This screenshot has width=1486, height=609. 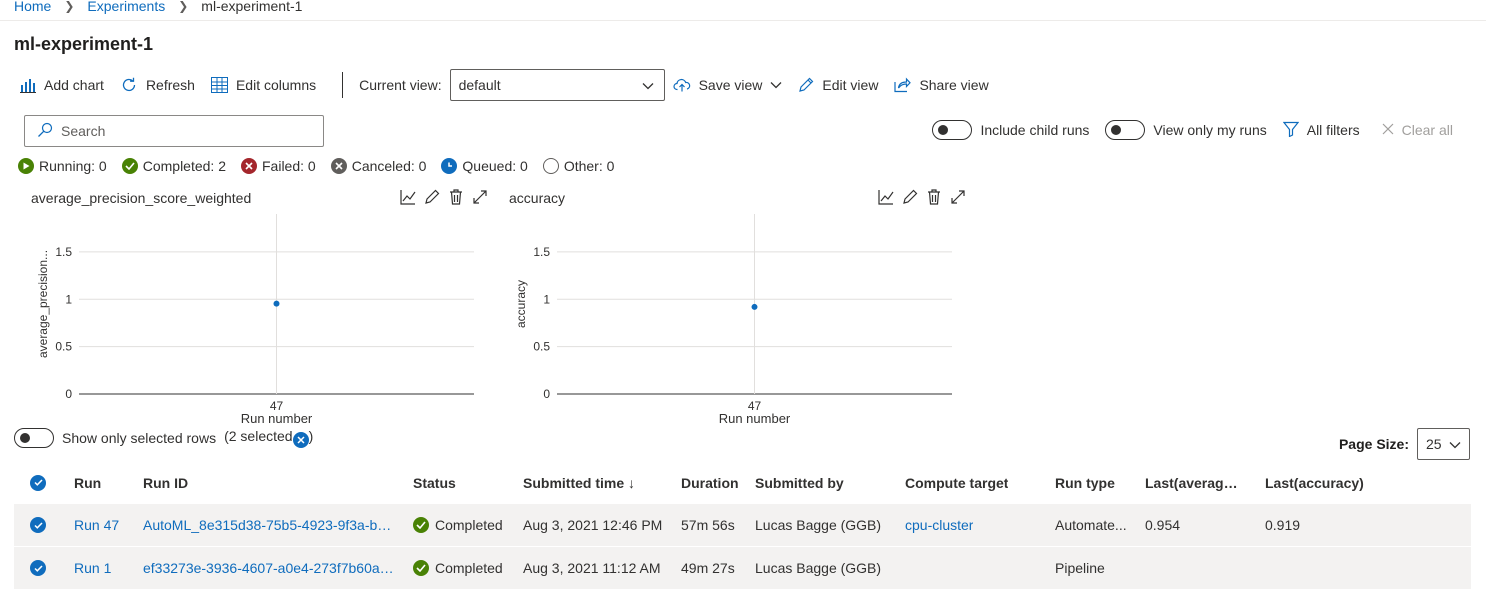 What do you see at coordinates (87, 483) in the screenshot?
I see `column-header-run: Run` at bounding box center [87, 483].